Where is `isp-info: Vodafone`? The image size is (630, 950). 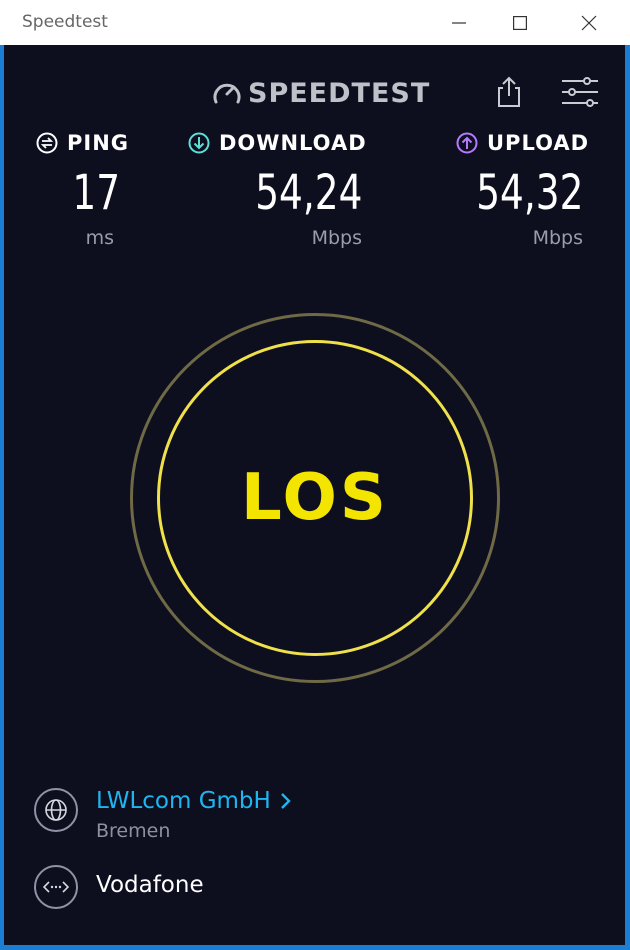
isp-info: Vodafone is located at coordinates (119, 887).